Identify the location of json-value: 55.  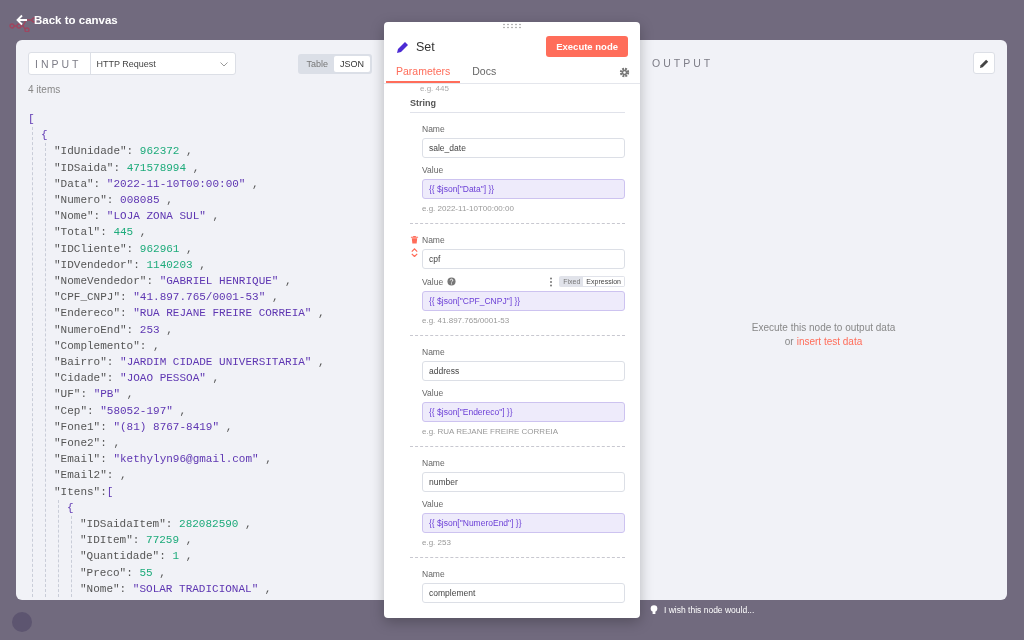
(146, 572).